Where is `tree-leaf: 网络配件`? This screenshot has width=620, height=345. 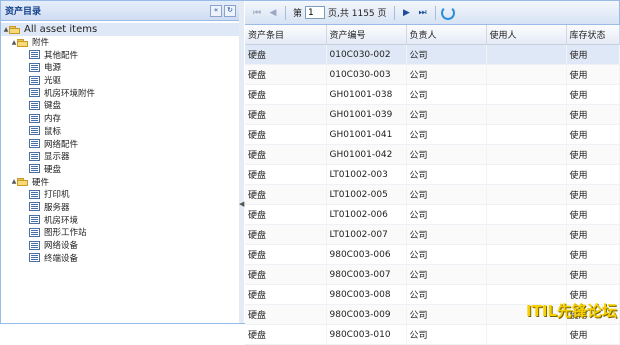 tree-leaf: 网络配件 is located at coordinates (120, 143).